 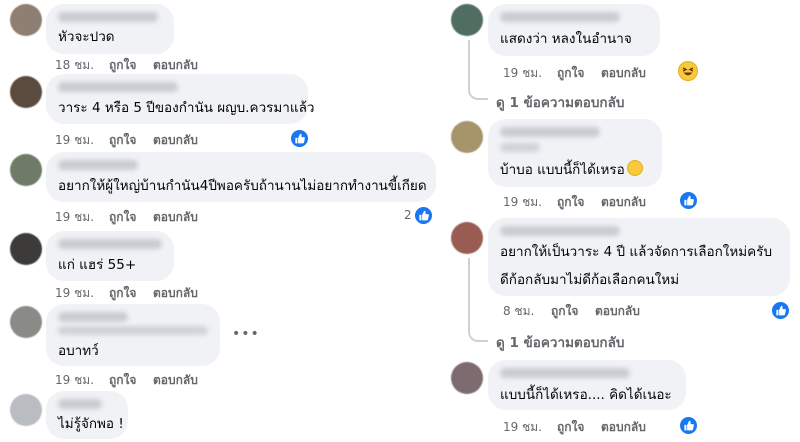 What do you see at coordinates (246, 334) in the screenshot?
I see `more-options-icon: •••` at bounding box center [246, 334].